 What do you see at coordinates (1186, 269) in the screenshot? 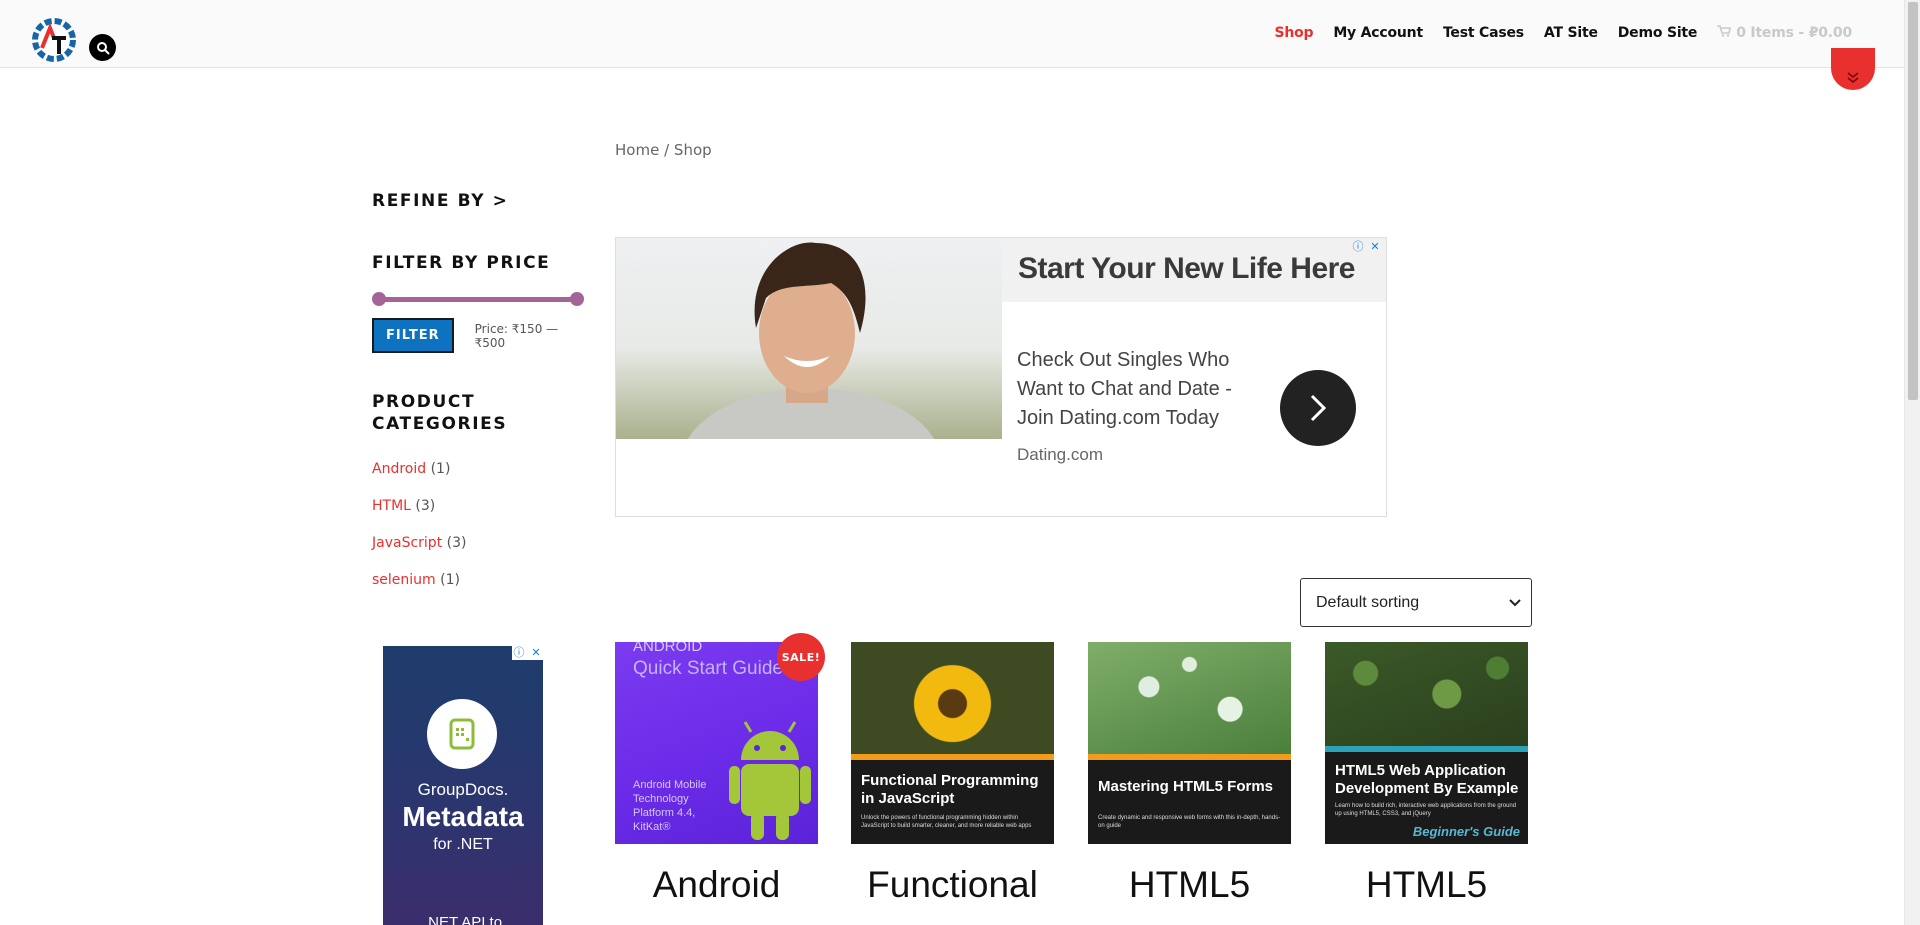
I see `ad-headline: Start Your New Life Here` at bounding box center [1186, 269].